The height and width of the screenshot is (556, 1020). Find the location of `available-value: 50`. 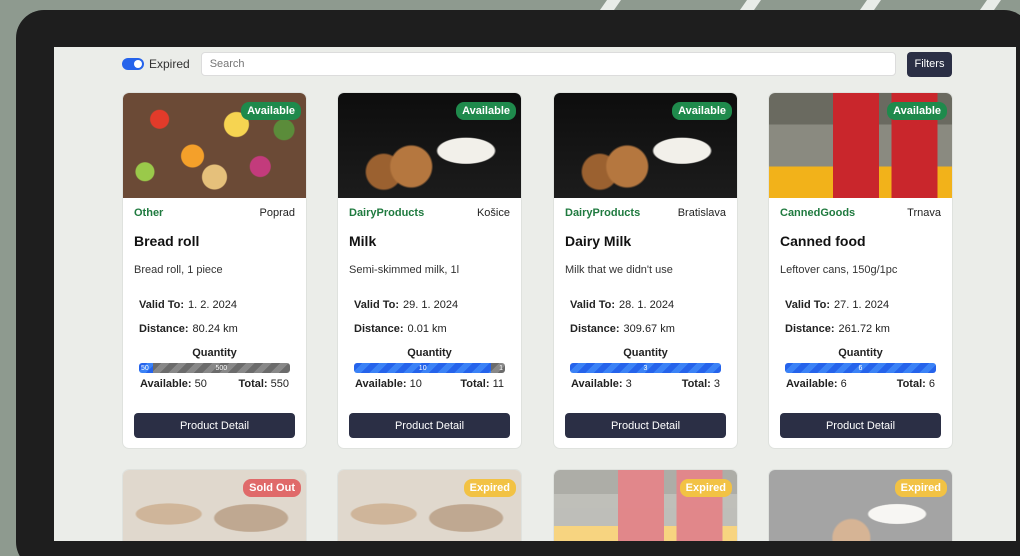

available-value: 50 is located at coordinates (200, 384).